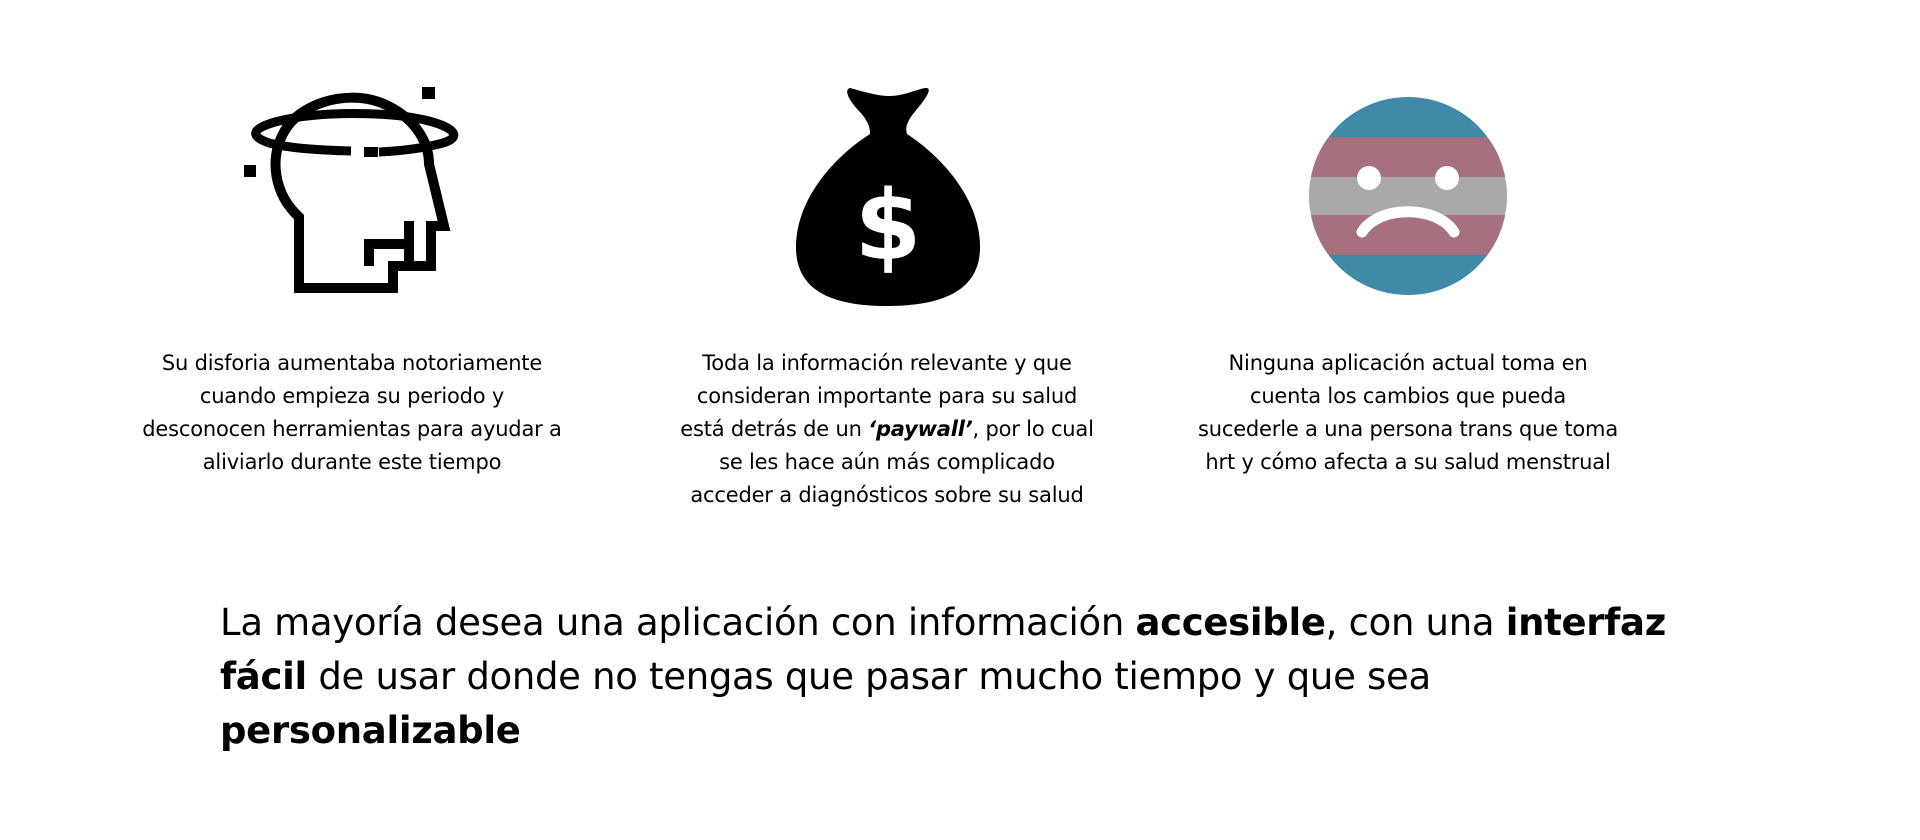 The height and width of the screenshot is (840, 1920). Describe the element at coordinates (351, 190) in the screenshot. I see `head-dysphoria-icon` at that location.